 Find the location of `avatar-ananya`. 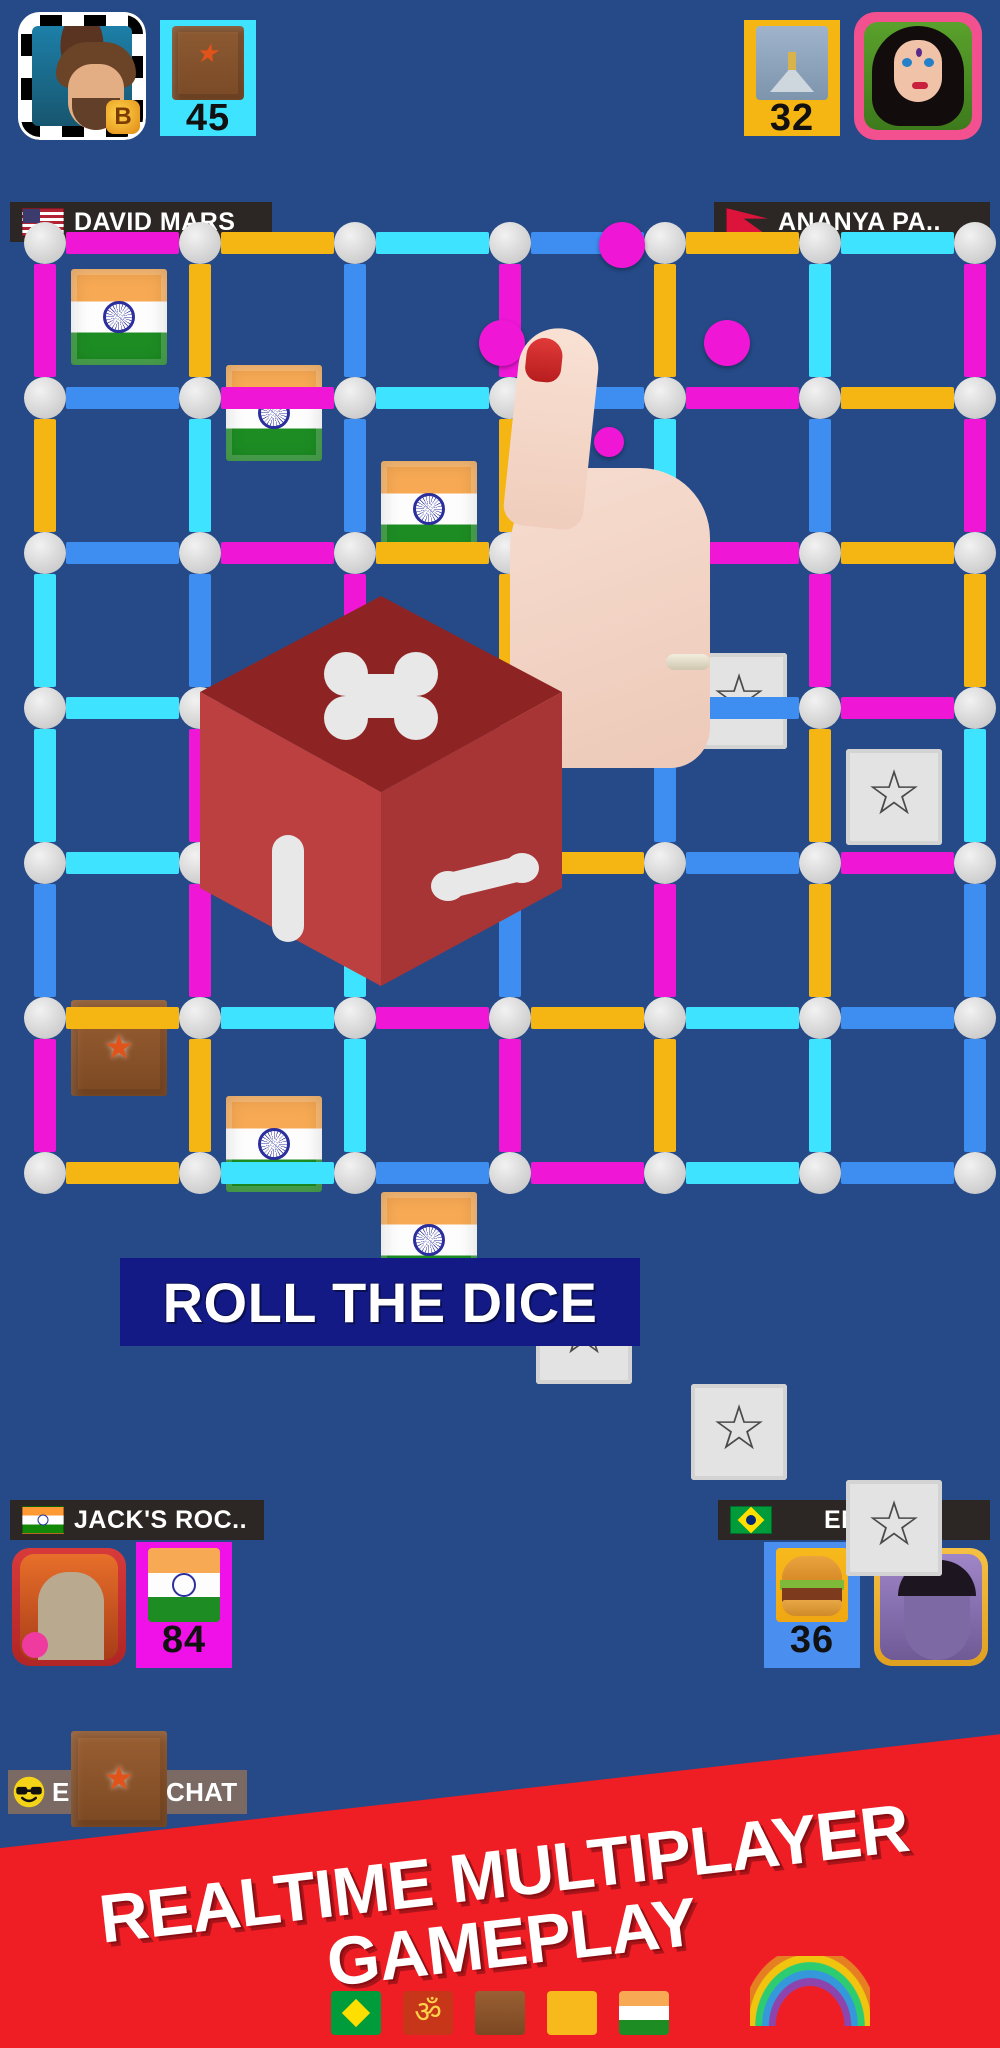

avatar-ananya is located at coordinates (918, 76).